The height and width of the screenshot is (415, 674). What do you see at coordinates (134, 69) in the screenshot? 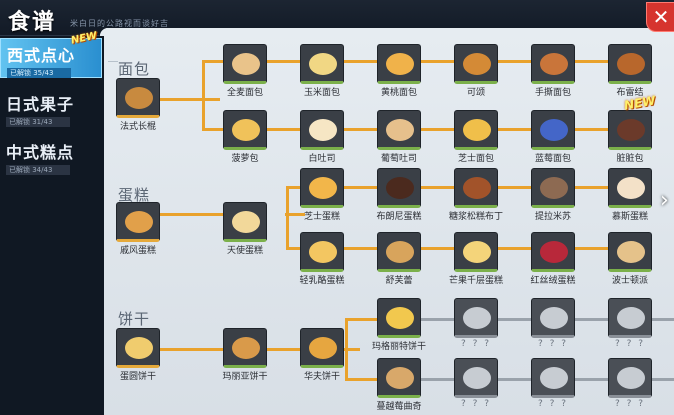
I see `category-label-bread: 面包` at bounding box center [134, 69].